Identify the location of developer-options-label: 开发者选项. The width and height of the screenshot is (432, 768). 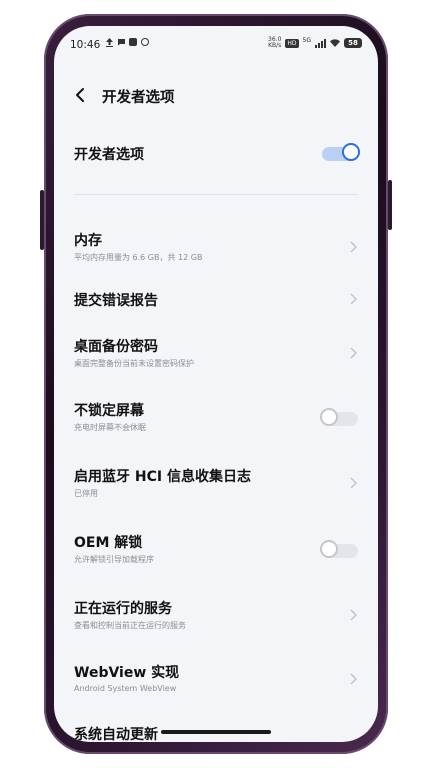
(109, 155).